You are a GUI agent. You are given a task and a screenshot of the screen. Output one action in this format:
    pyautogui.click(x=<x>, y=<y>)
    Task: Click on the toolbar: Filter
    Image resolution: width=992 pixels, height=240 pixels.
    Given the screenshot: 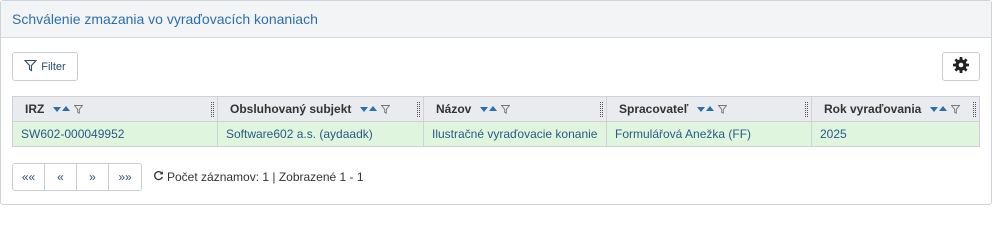 What is the action you would take?
    pyautogui.click(x=496, y=66)
    